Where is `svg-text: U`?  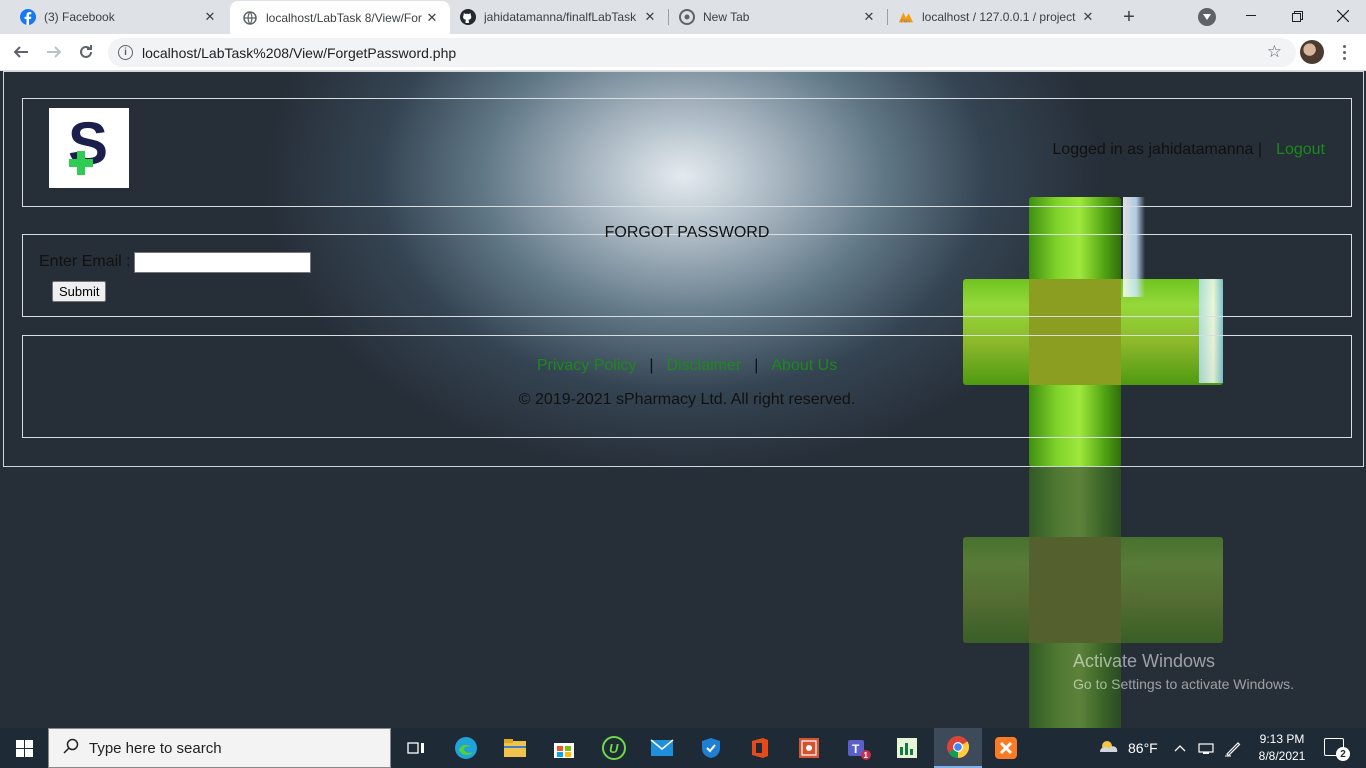 svg-text: U is located at coordinates (614, 748).